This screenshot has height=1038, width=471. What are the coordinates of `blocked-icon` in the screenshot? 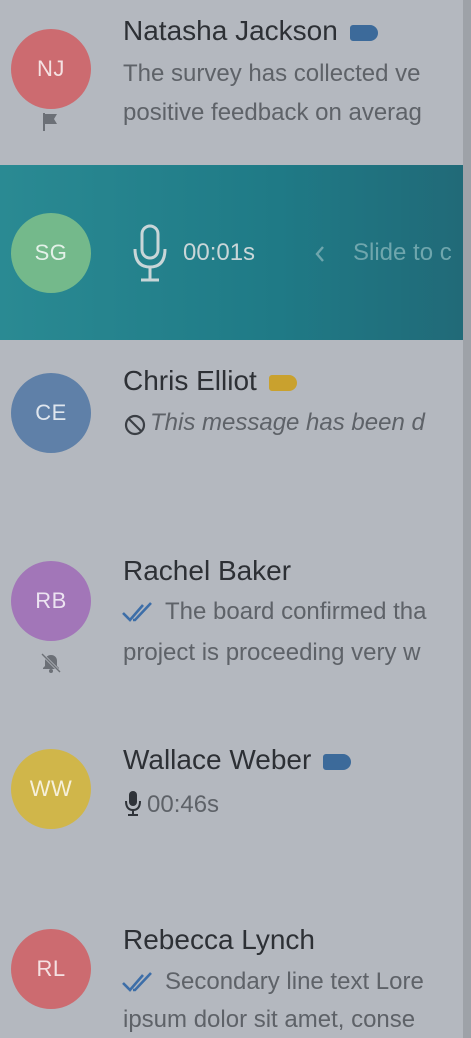 It's located at (135, 425).